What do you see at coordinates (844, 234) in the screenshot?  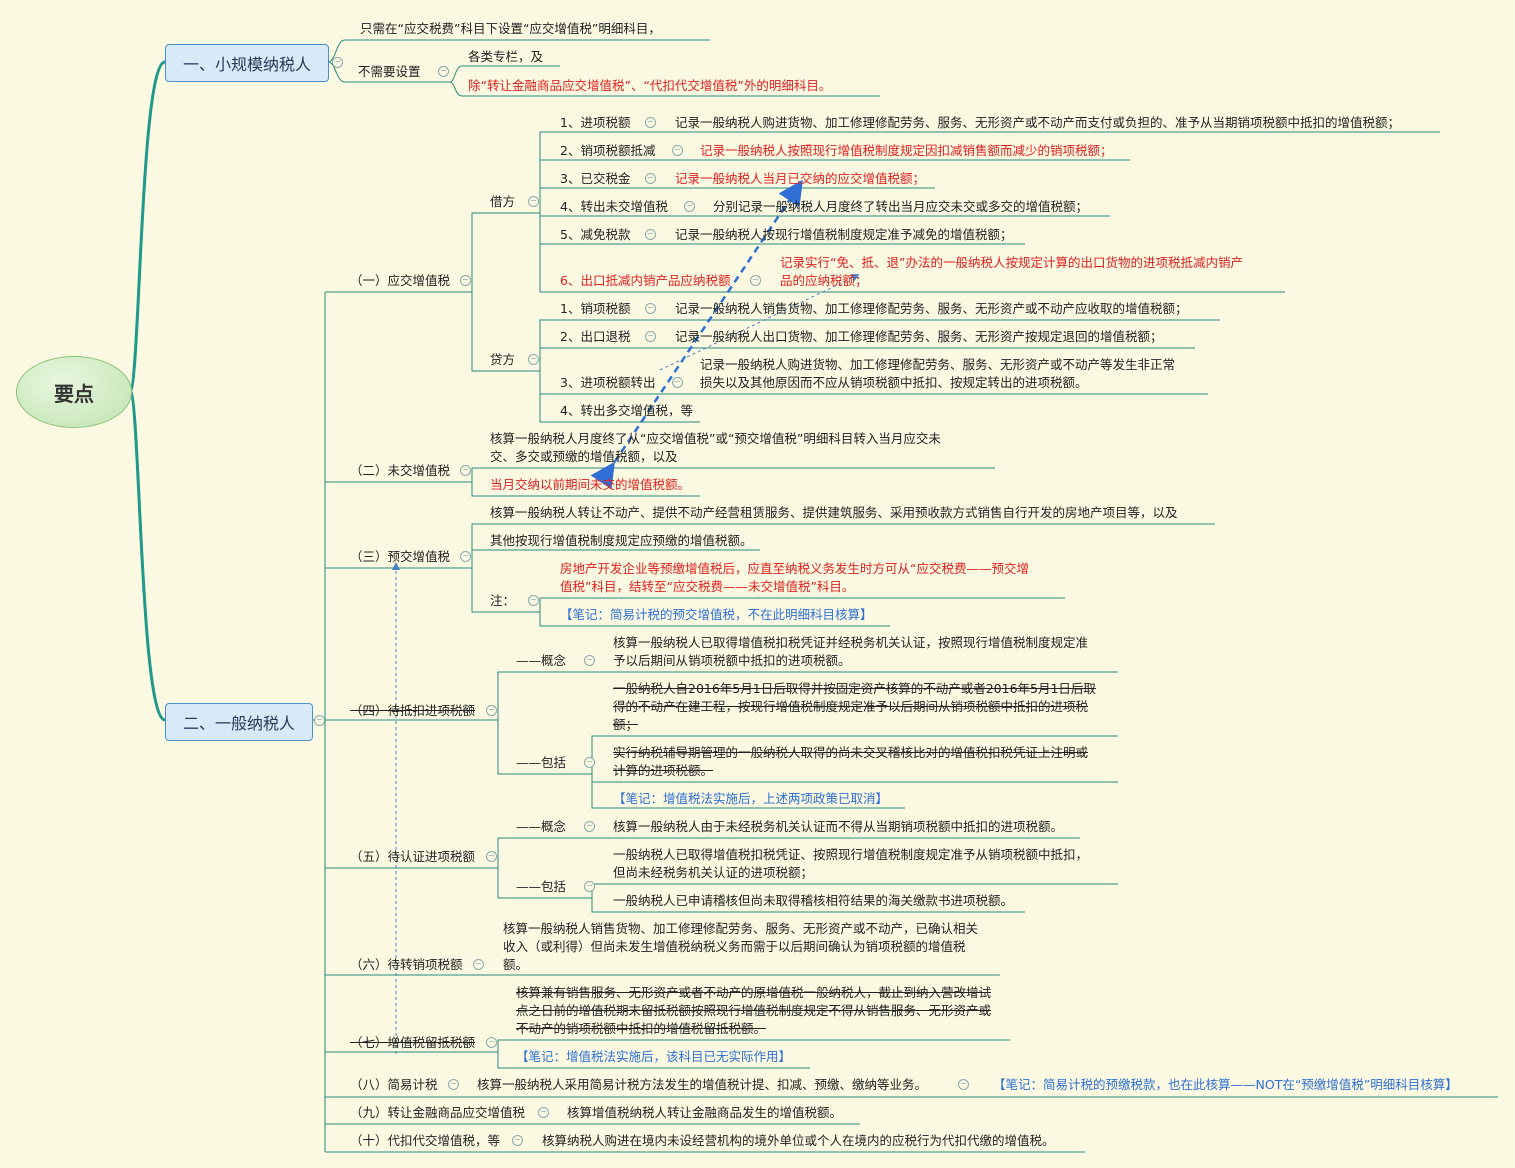 I see `debit-item-desc: 记录一般纳税人按现行增值税制度规定准予减免的增值税额；` at bounding box center [844, 234].